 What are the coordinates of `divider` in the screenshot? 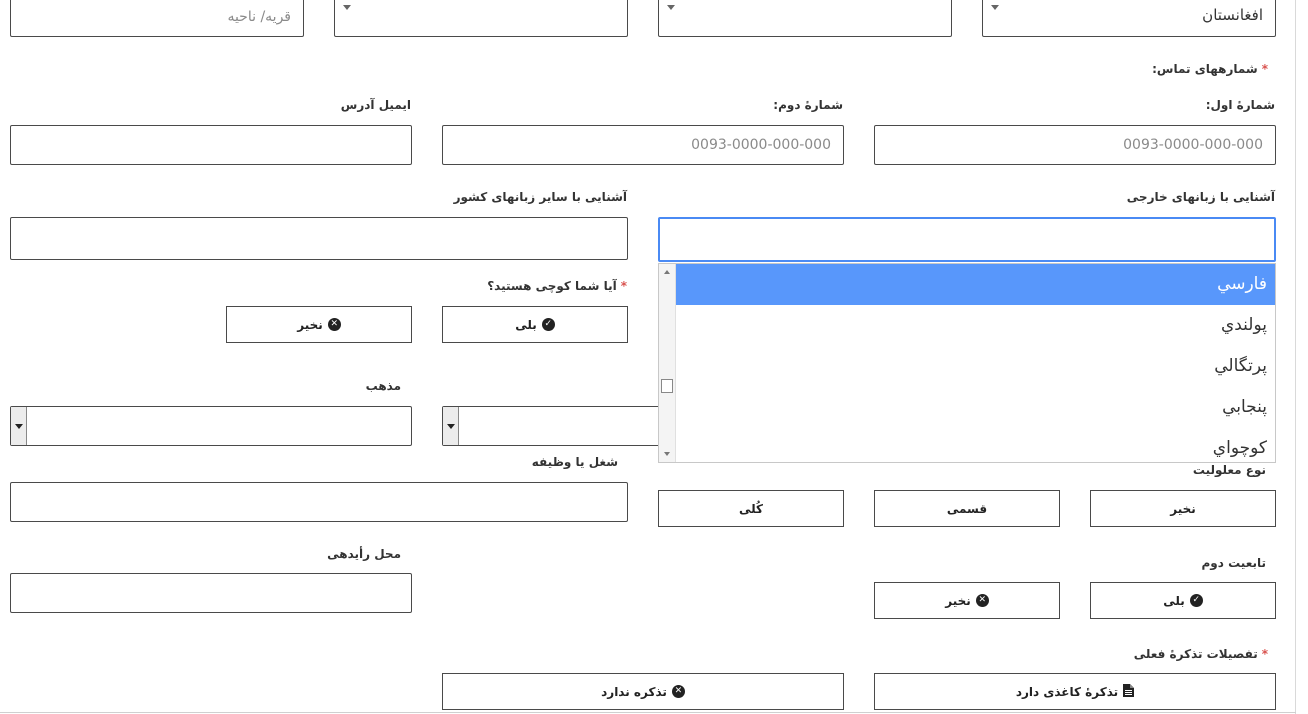 It's located at (648, 712).